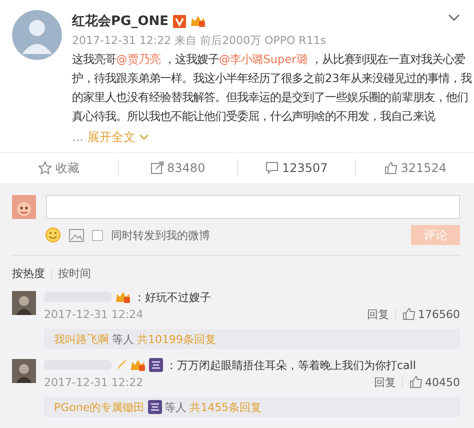 This screenshot has height=428, width=474. What do you see at coordinates (45, 168) in the screenshot?
I see `star-icon` at bounding box center [45, 168].